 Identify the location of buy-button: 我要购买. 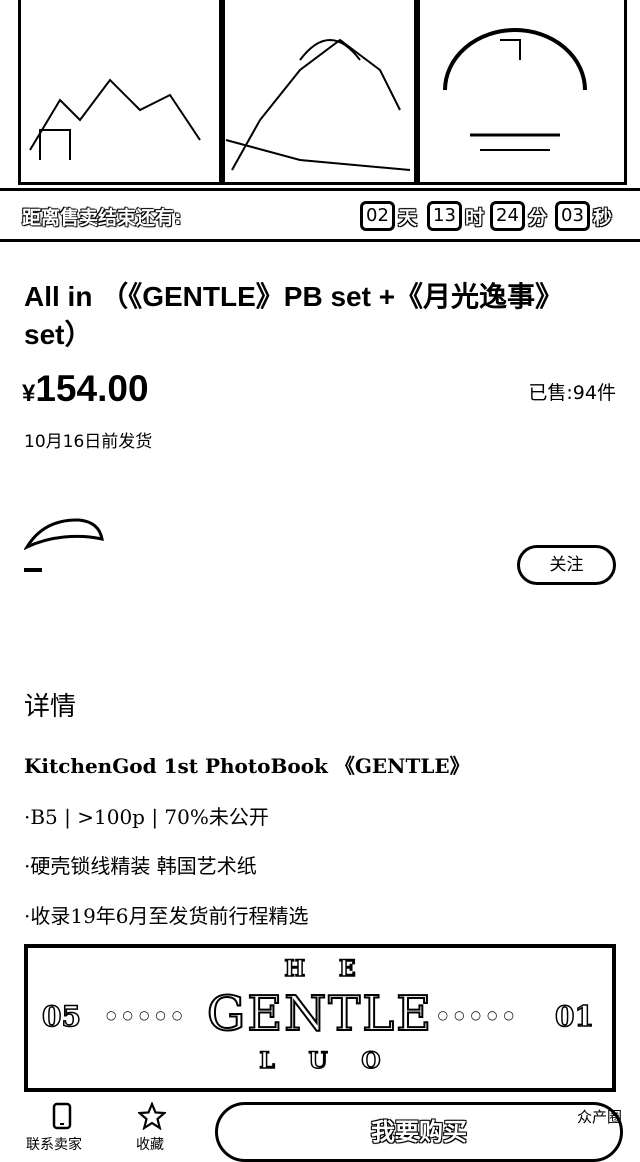
(419, 1132).